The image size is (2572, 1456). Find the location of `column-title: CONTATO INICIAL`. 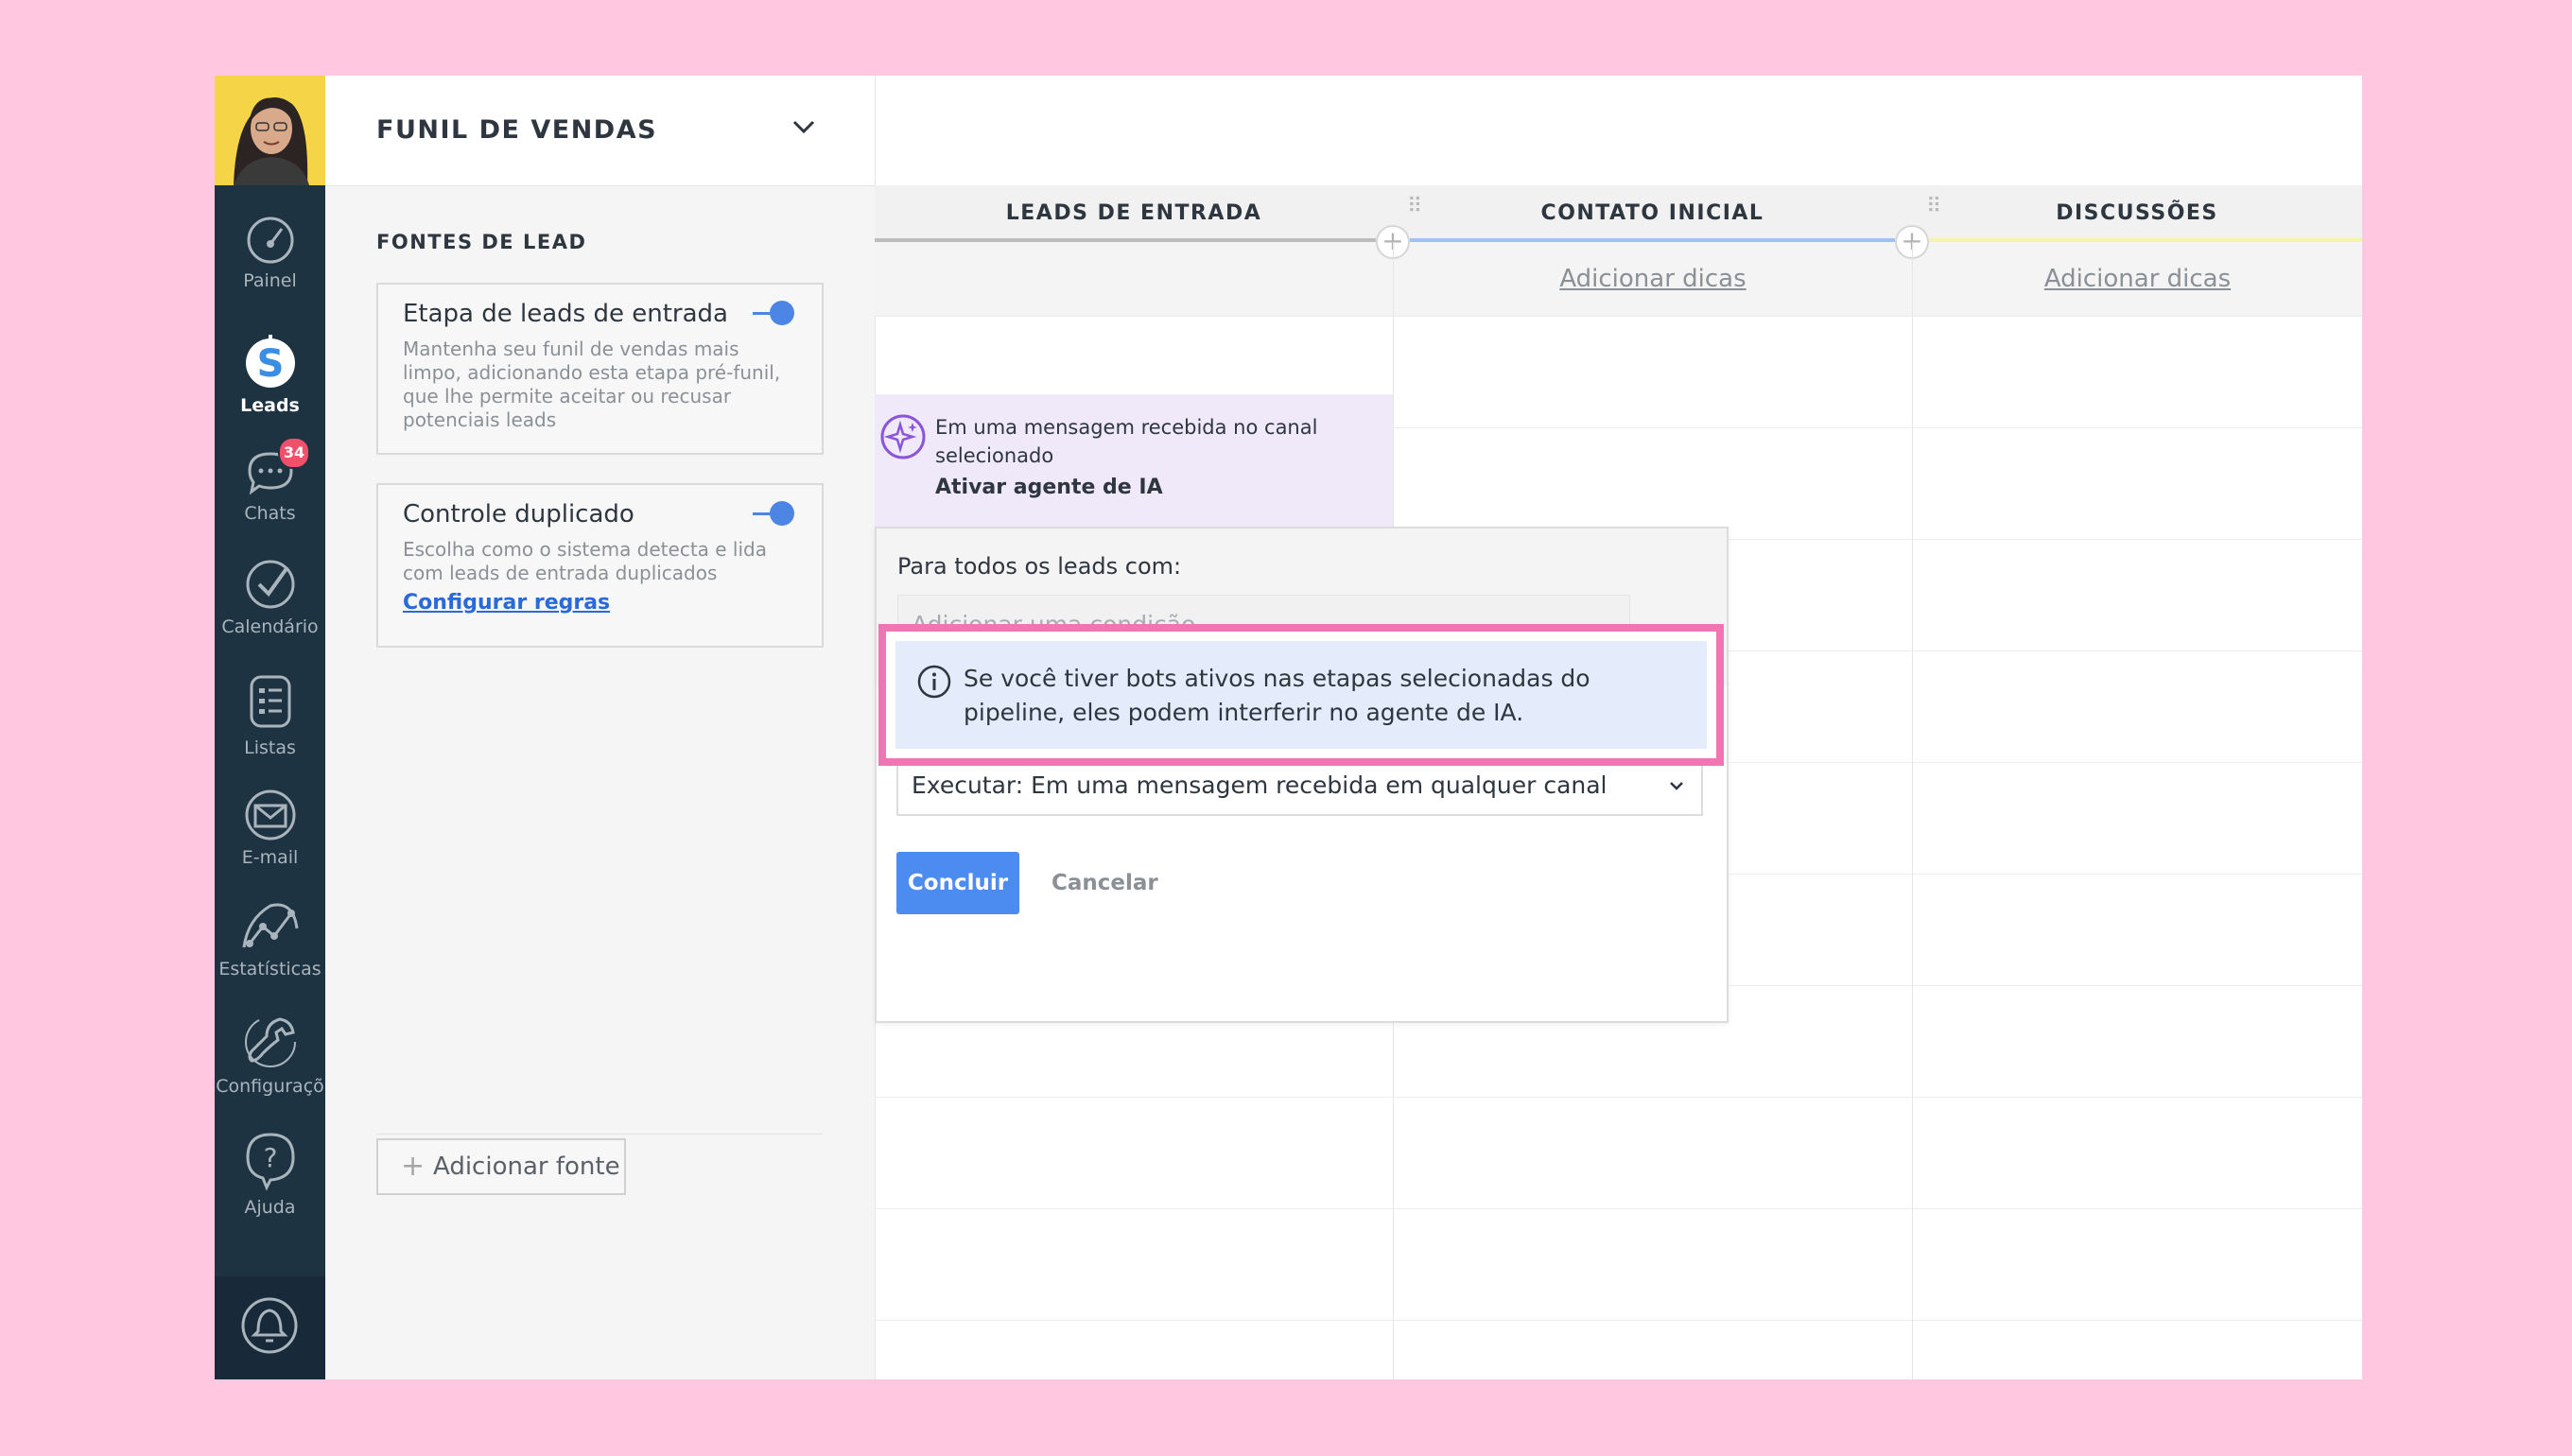

column-title: CONTATO INICIAL is located at coordinates (1652, 213).